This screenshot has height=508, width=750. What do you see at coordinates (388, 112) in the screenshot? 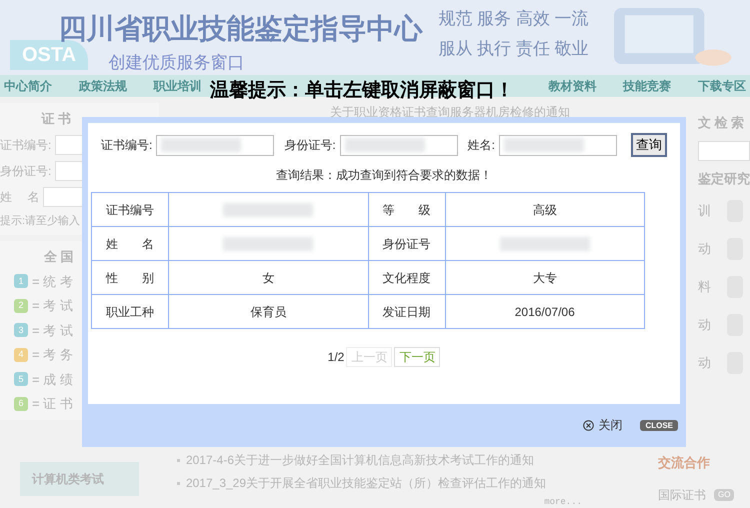
I see `headline-link: 关于职业资格证书查询服务器机房检修的通知` at bounding box center [388, 112].